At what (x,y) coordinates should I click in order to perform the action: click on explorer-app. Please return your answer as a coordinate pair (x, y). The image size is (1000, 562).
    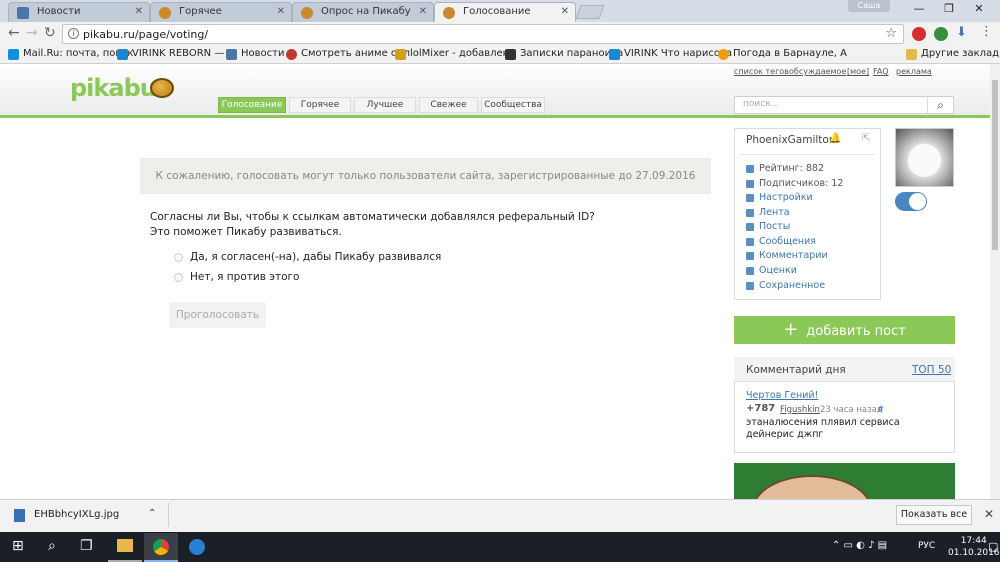
    Looking at the image, I should click on (125, 547).